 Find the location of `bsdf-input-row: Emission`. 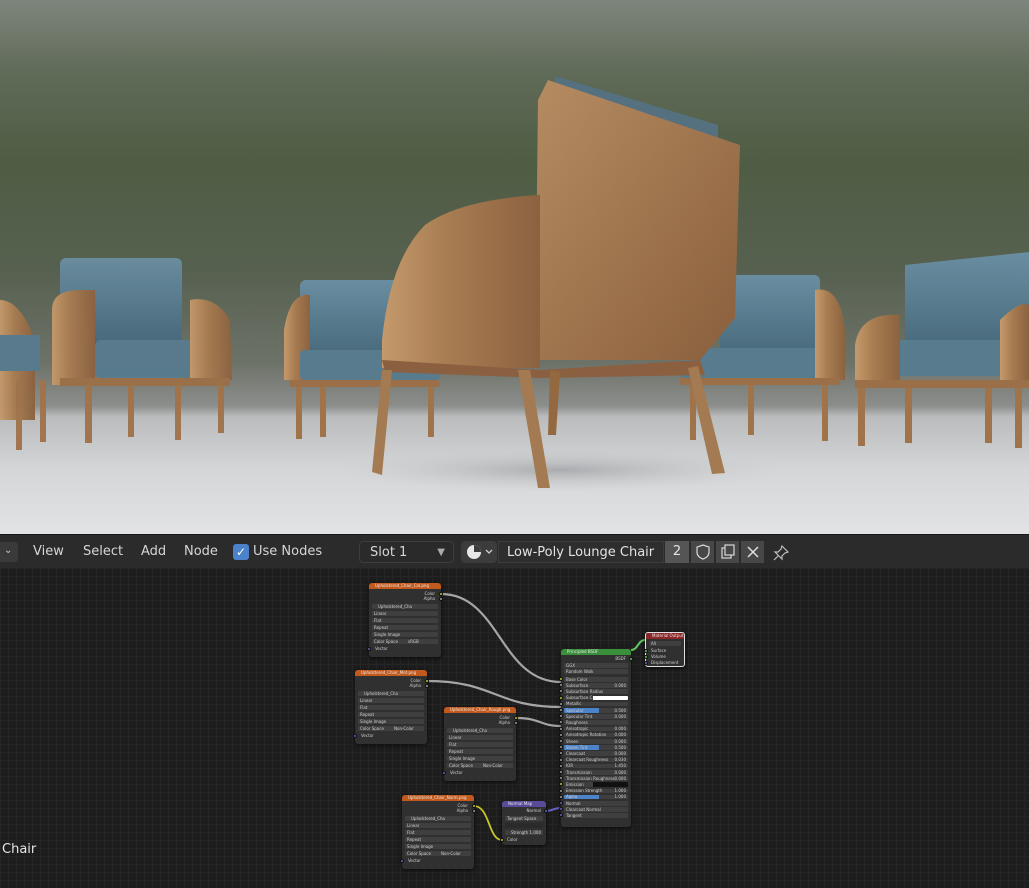

bsdf-input-row: Emission is located at coordinates (596, 784).